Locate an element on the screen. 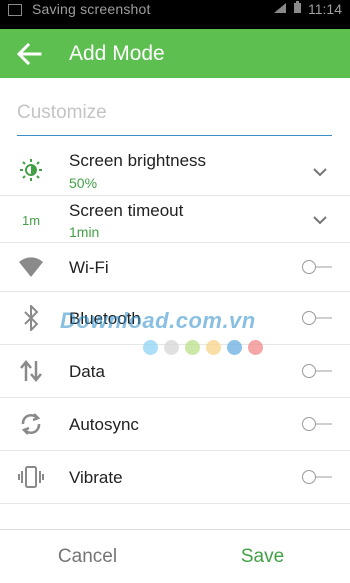 The height and width of the screenshot is (583, 350). vibrate-toggle is located at coordinates (317, 477).